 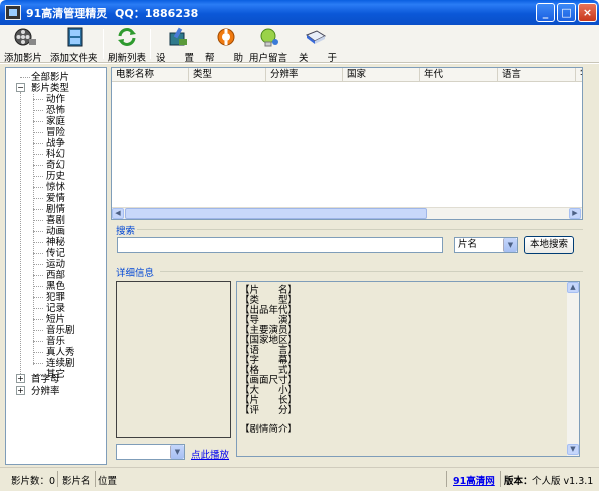 What do you see at coordinates (33, 481) in the screenshot?
I see `movie-count: 影片数：0` at bounding box center [33, 481].